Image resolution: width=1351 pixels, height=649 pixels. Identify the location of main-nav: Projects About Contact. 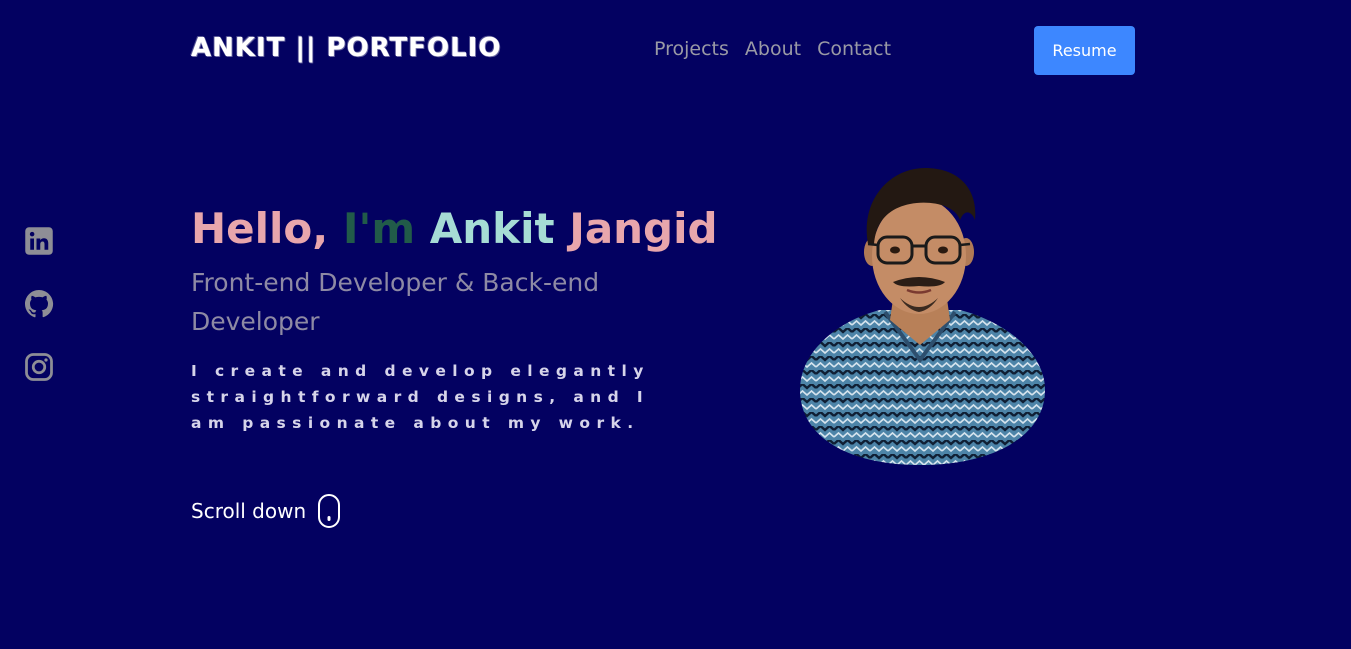
(772, 49).